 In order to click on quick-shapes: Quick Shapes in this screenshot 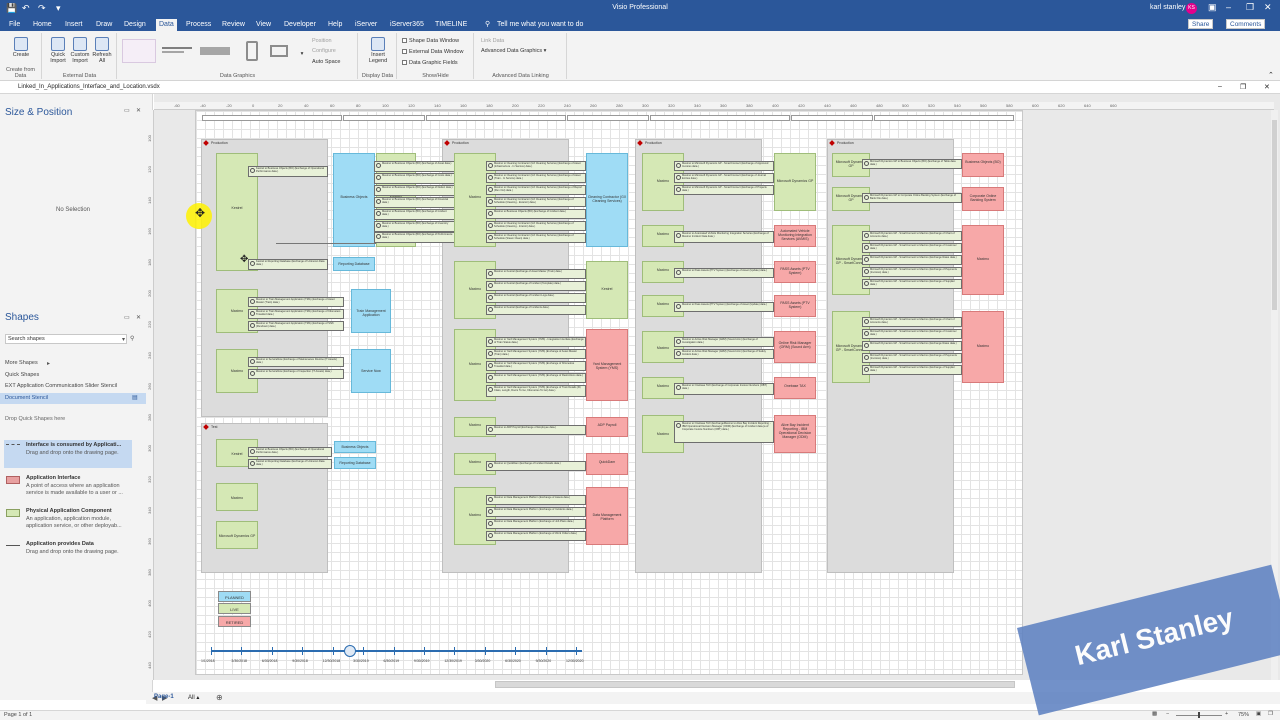, I will do `click(22, 375)`.